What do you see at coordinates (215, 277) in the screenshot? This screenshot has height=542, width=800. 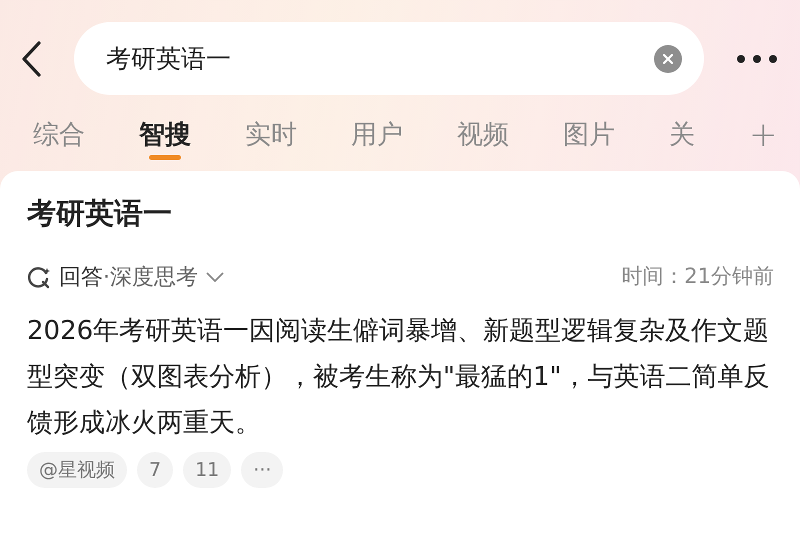 I see `chevron-down-icon` at bounding box center [215, 277].